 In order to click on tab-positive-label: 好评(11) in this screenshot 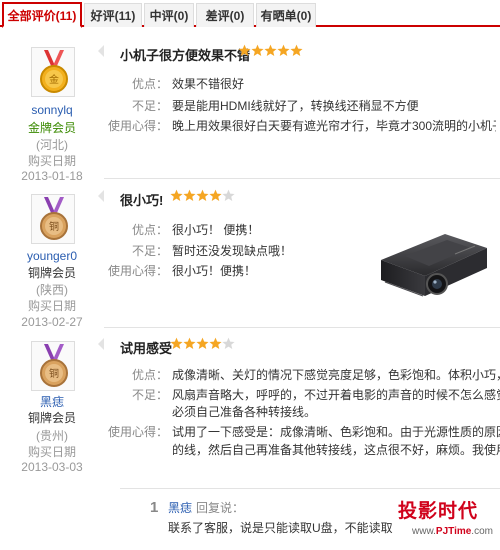, I will do `click(113, 16)`.